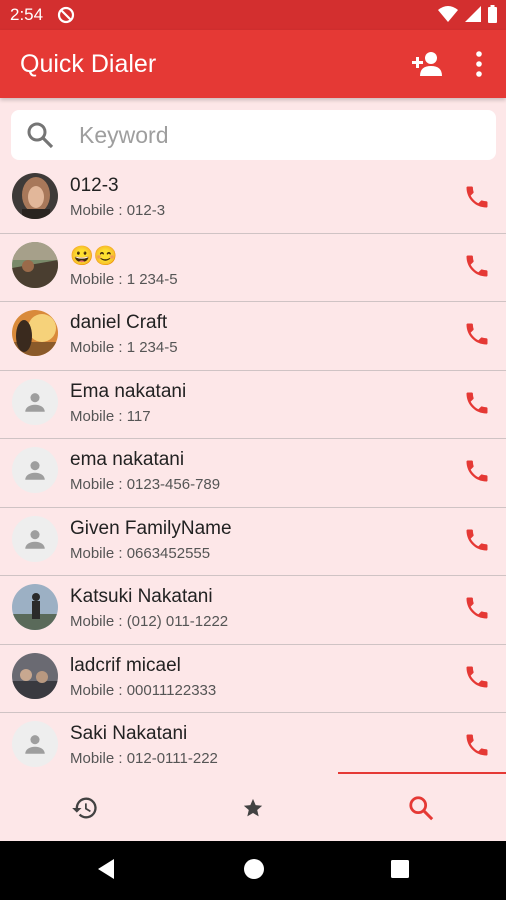 Image resolution: width=506 pixels, height=900 pixels. Describe the element at coordinates (94, 256) in the screenshot. I see `contact-name: 😀😊` at that location.